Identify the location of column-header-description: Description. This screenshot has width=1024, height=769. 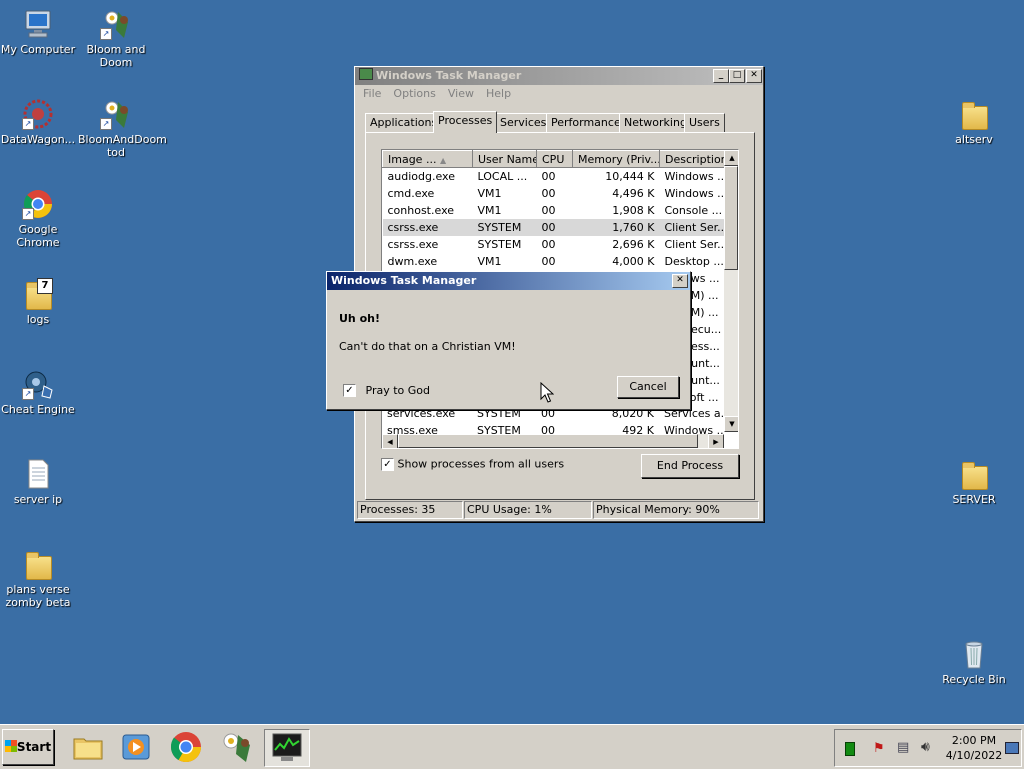
(692, 159).